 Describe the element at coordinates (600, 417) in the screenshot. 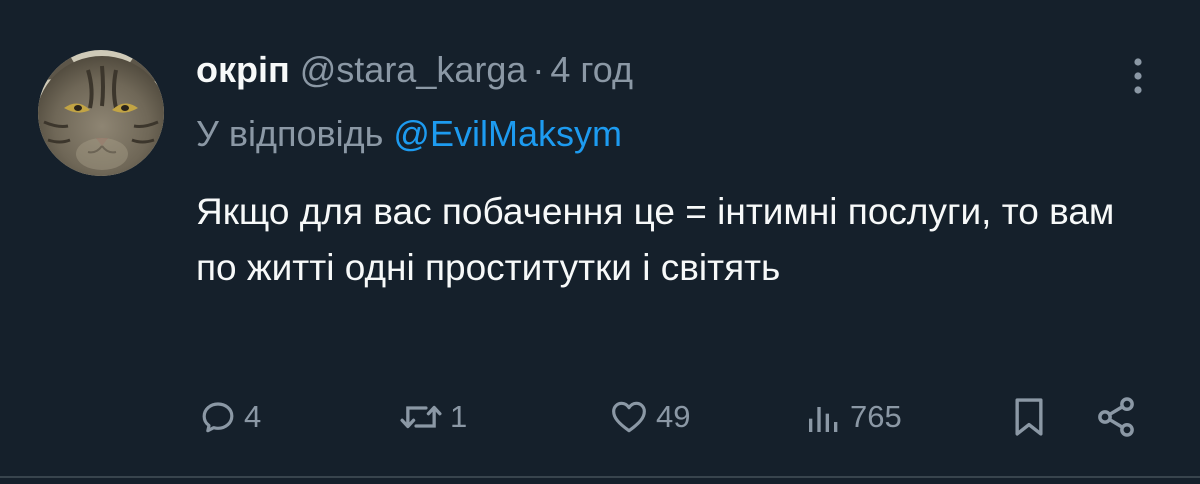

I see `action-bar: 4 1 49 765` at that location.